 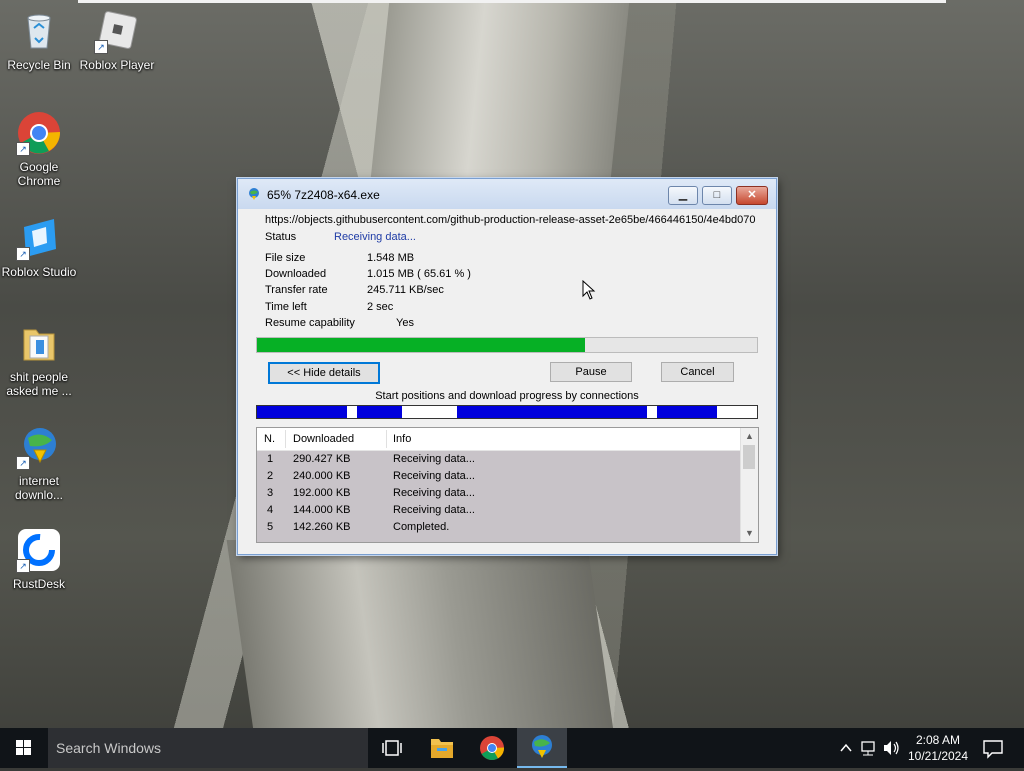 I want to click on desktop-icon-rustdesk: ↗ RustDesk, so click(x=39, y=559).